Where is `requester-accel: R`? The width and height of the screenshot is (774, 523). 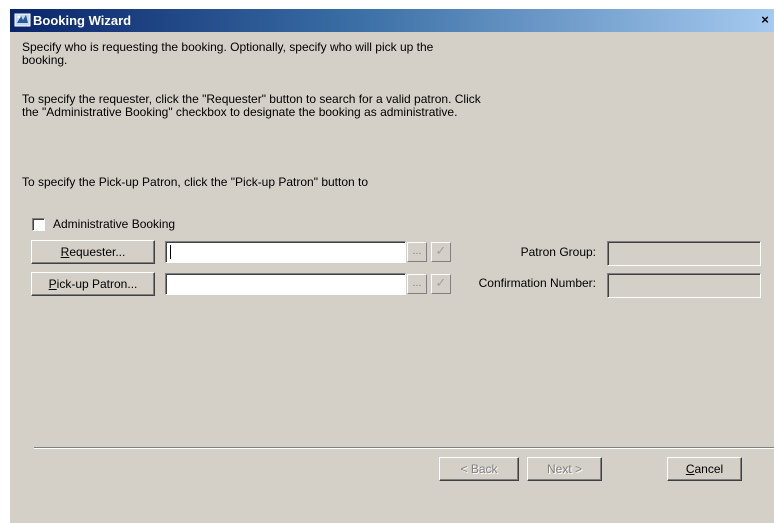 requester-accel: R is located at coordinates (65, 252).